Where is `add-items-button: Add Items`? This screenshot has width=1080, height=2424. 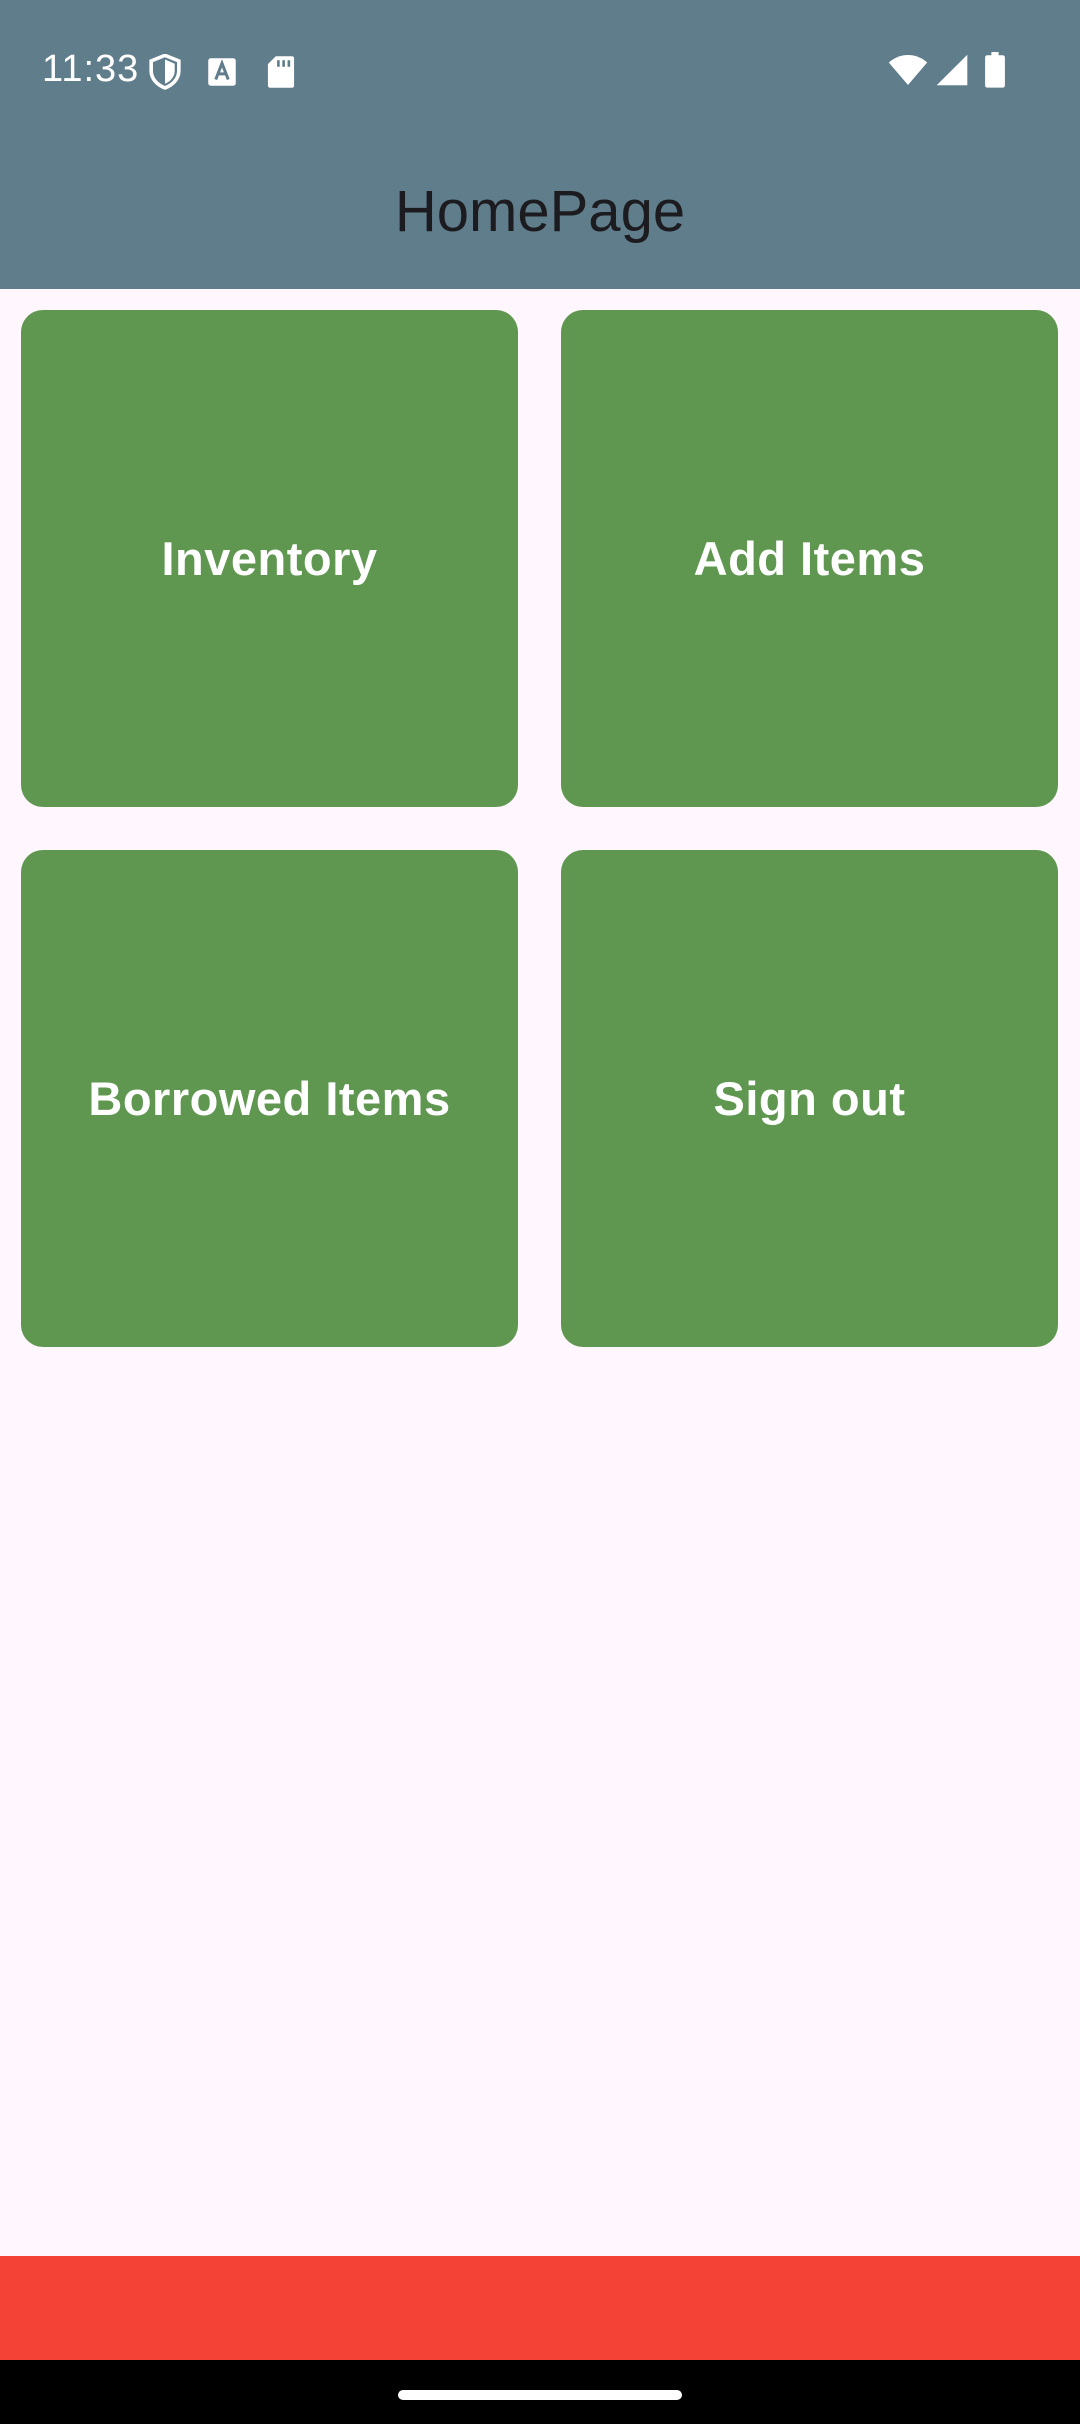 add-items-button: Add Items is located at coordinates (809, 558).